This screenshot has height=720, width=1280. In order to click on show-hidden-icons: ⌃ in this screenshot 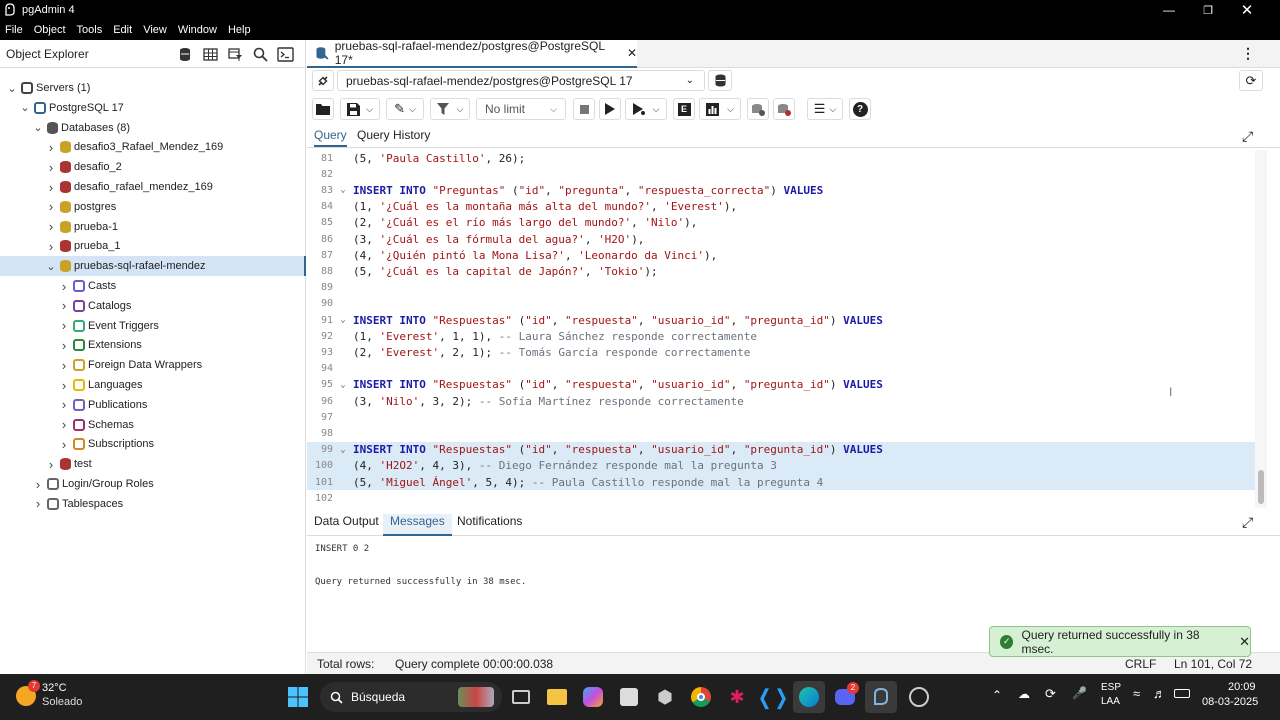, I will do `click(997, 695)`.